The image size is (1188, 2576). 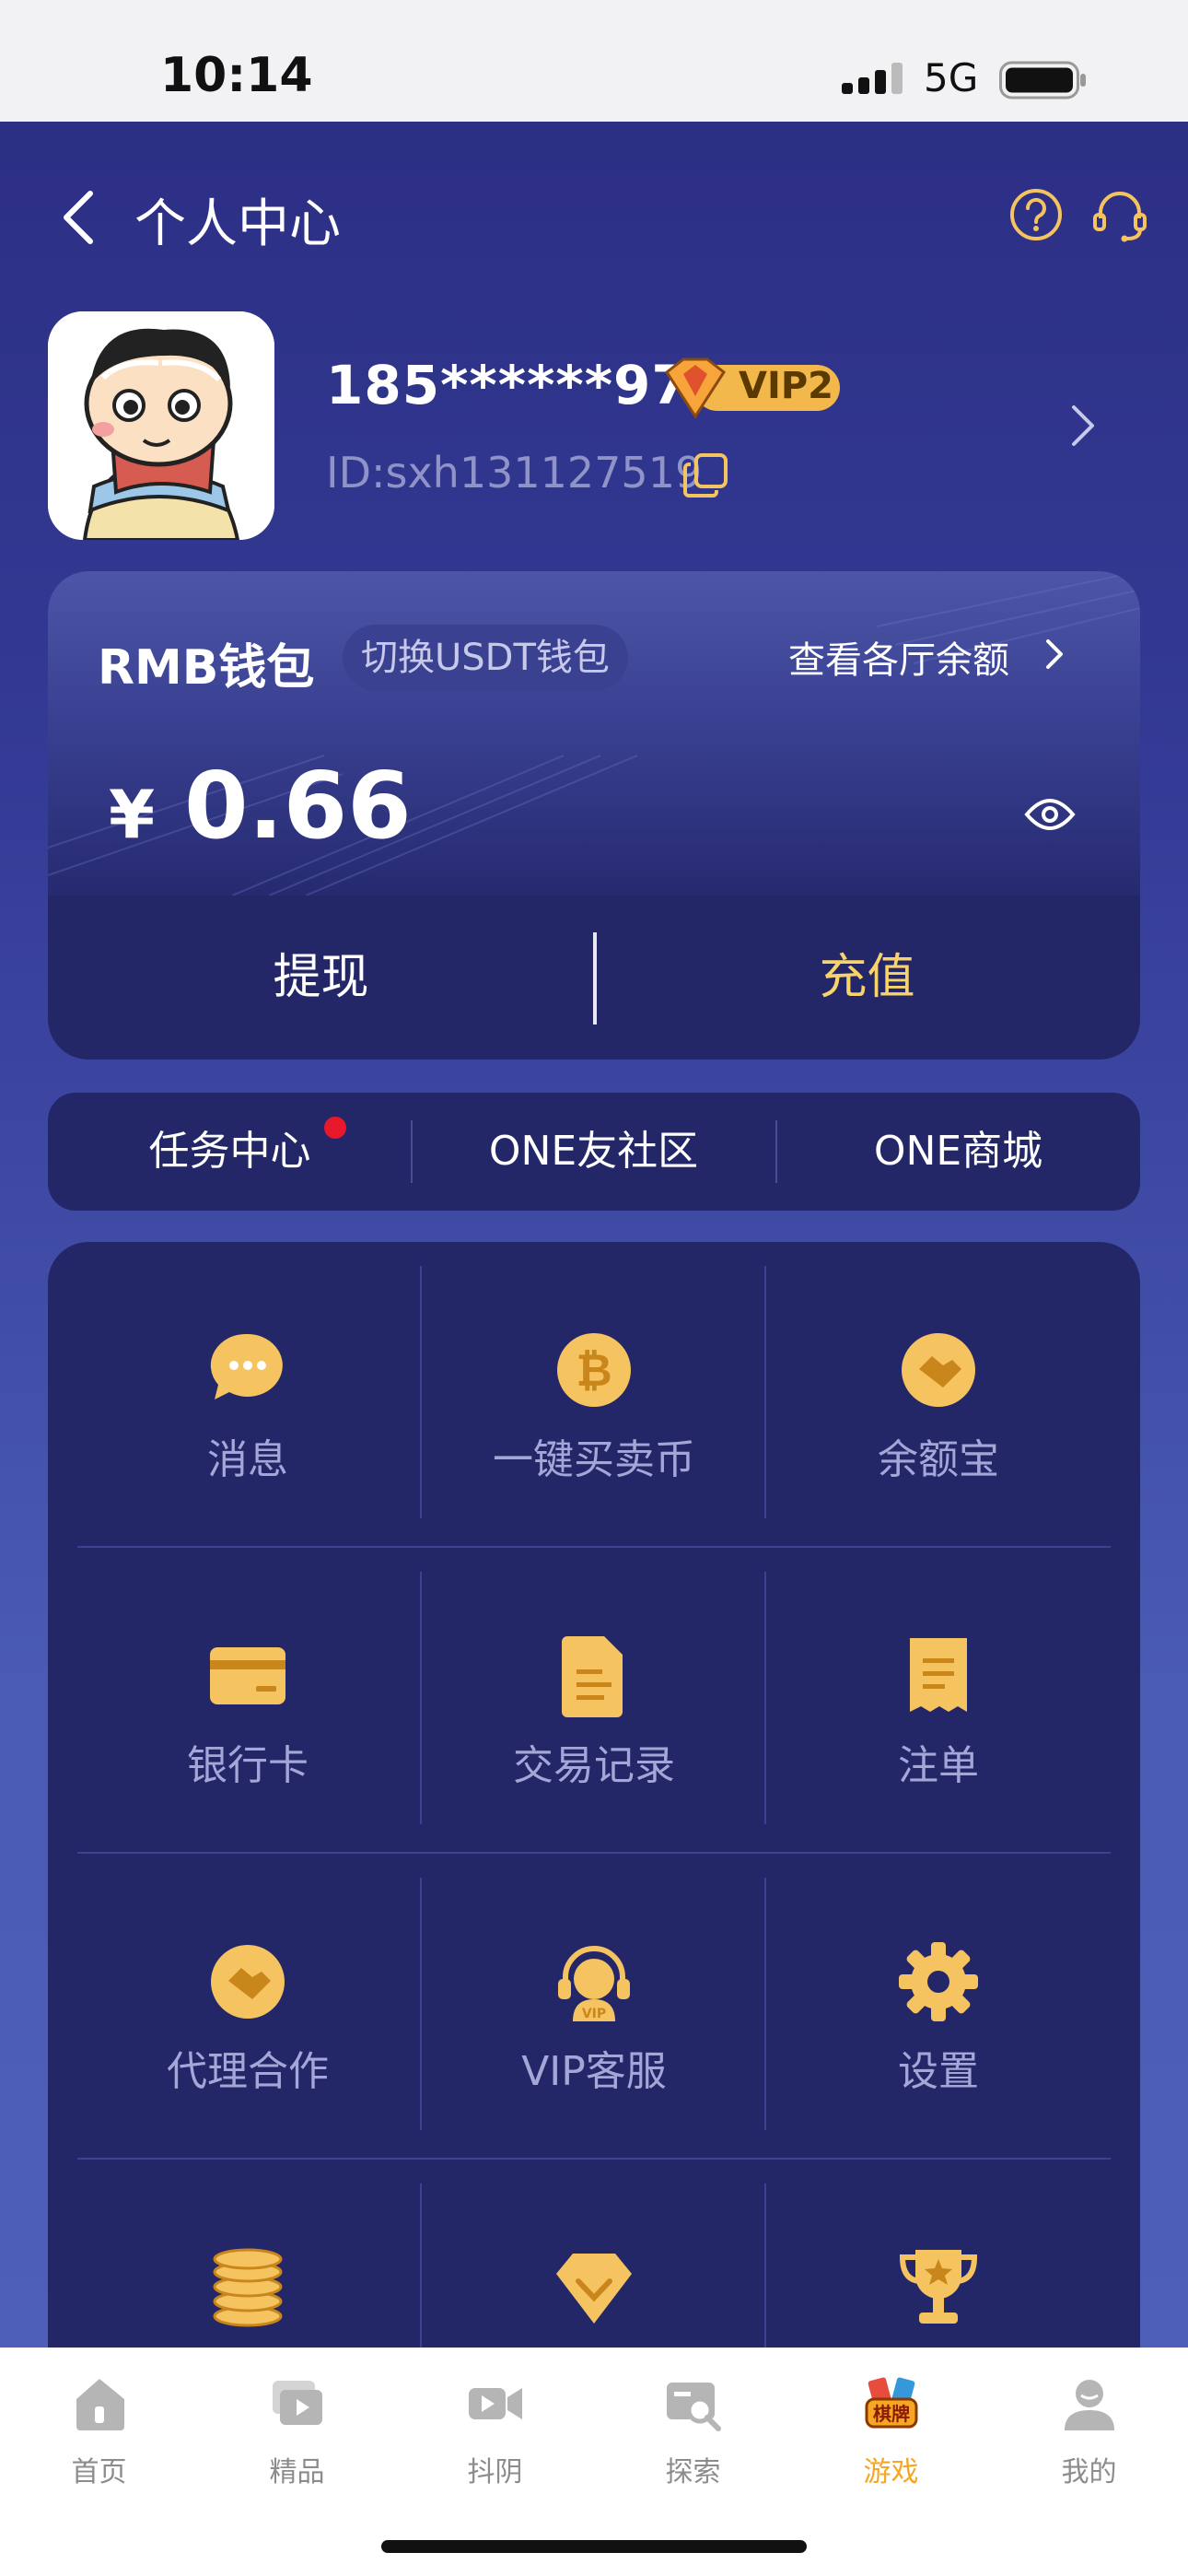 I want to click on customer-service-icon, so click(x=1119, y=215).